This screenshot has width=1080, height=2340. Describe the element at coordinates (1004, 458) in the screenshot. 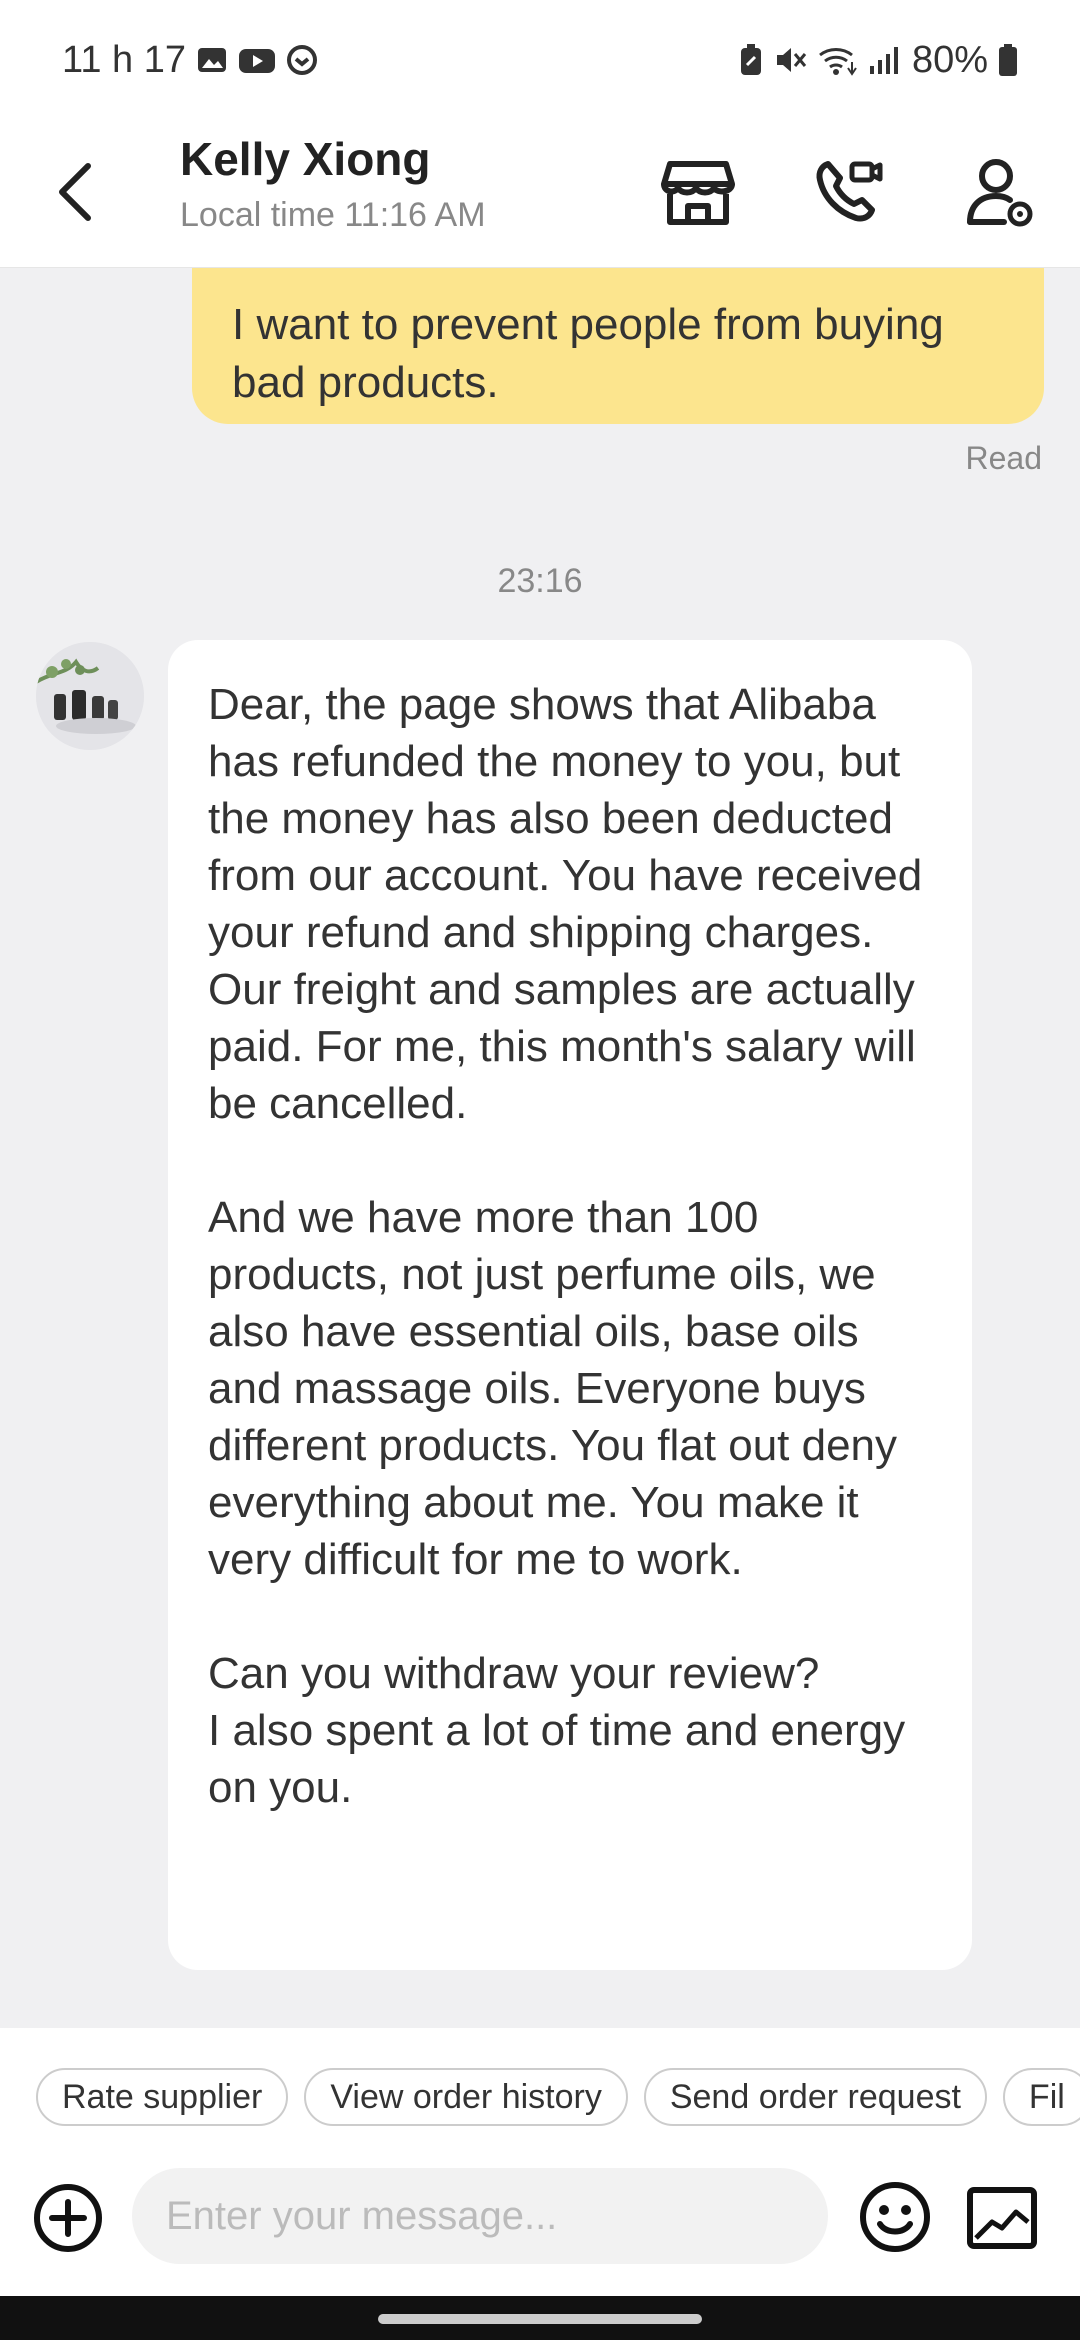

I see `read-receipt: Read` at that location.